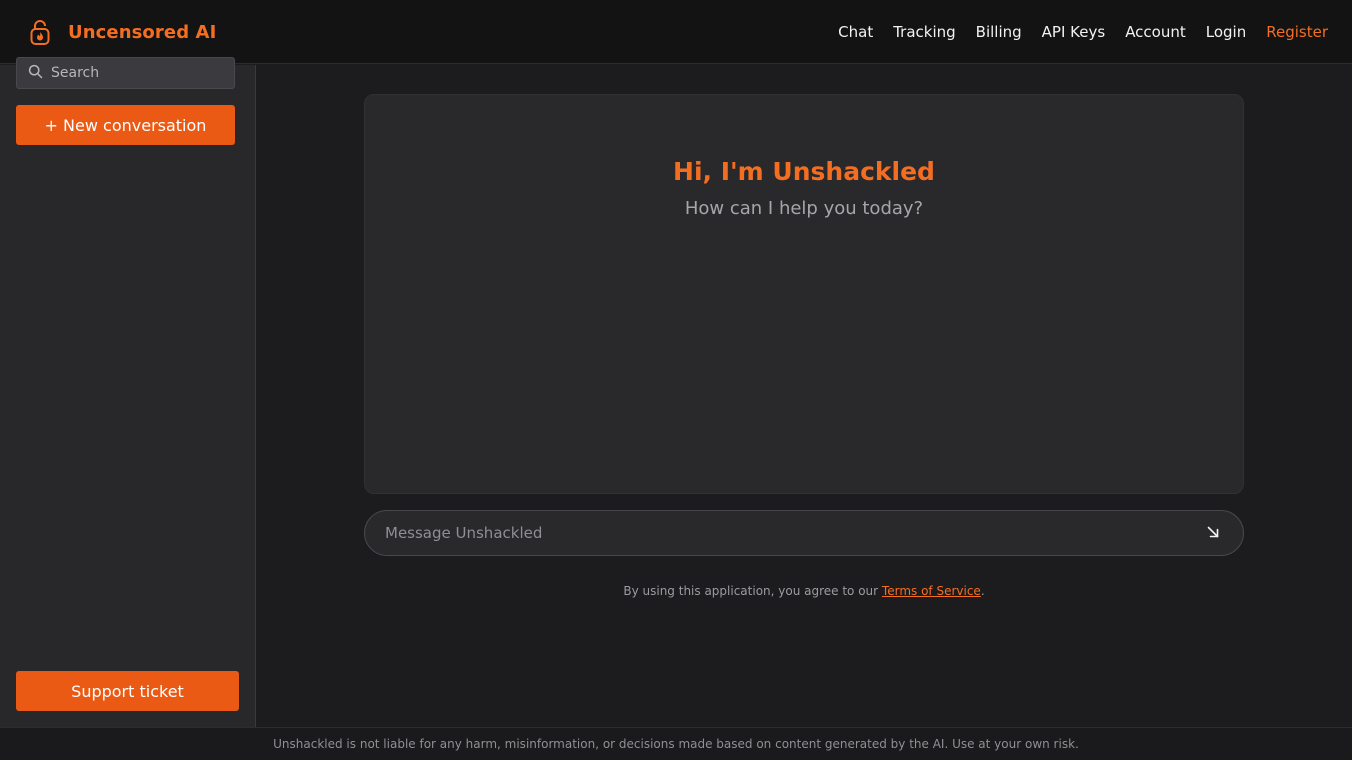  What do you see at coordinates (855, 32) in the screenshot?
I see `nav-chat: Chat` at bounding box center [855, 32].